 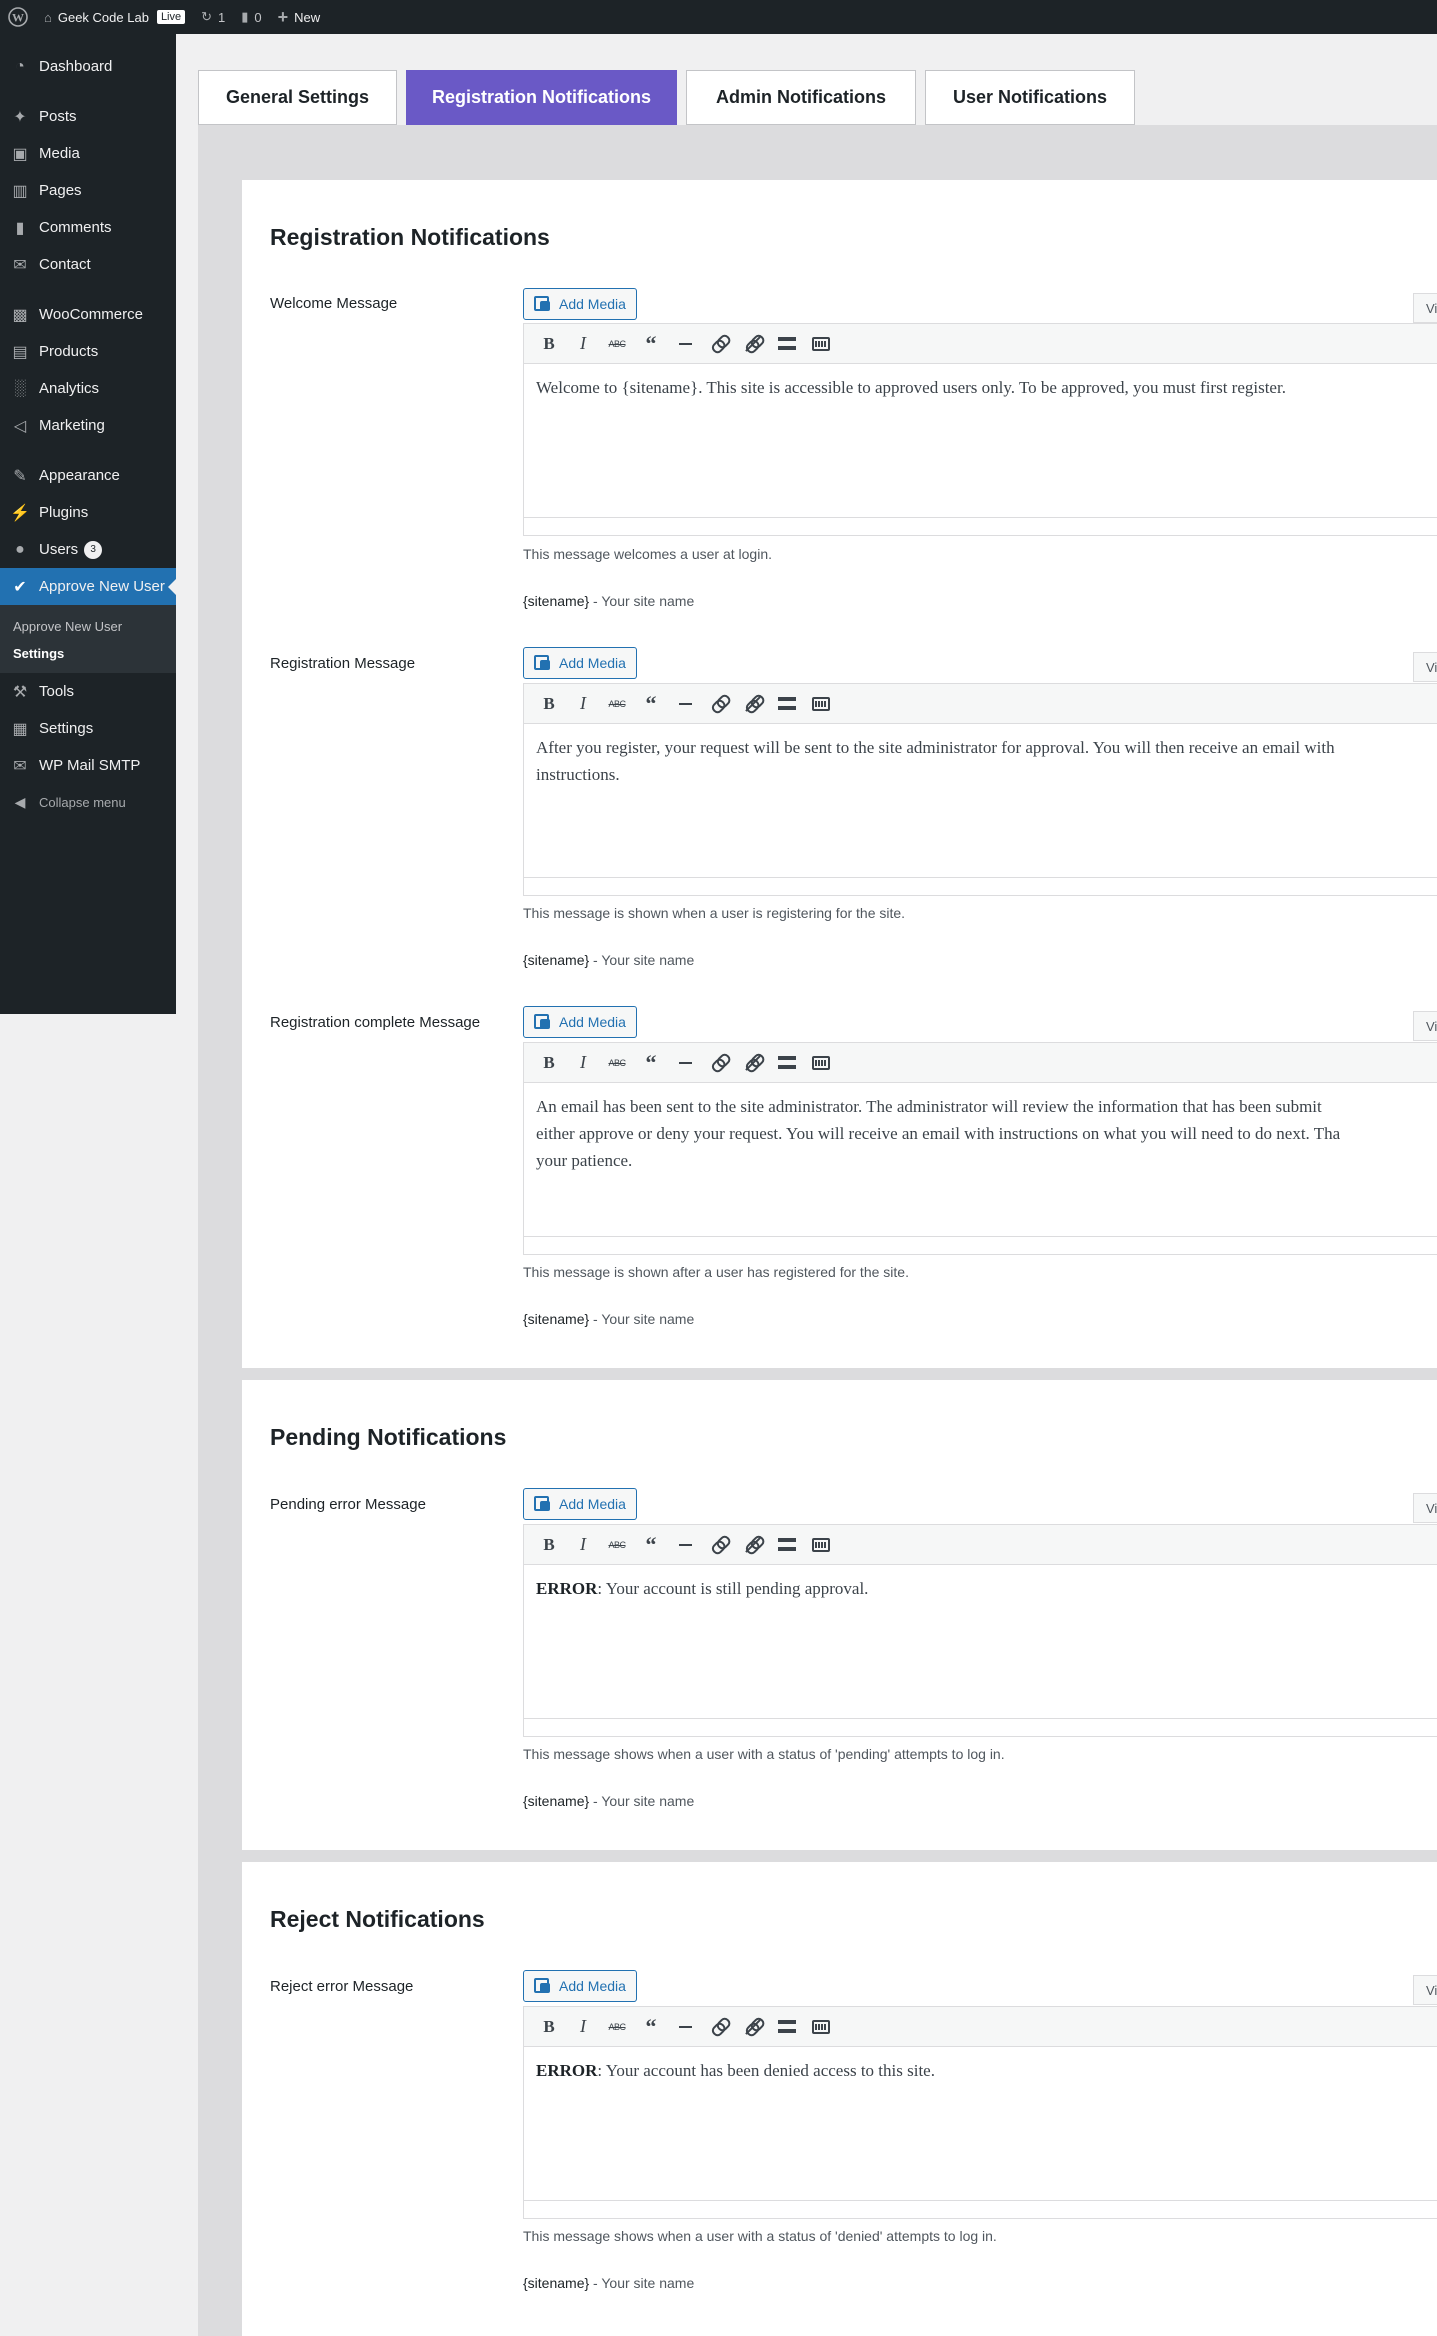 What do you see at coordinates (88, 765) in the screenshot?
I see `menu-wp-mail-smtp: ✉ WP Mail SMTP` at bounding box center [88, 765].